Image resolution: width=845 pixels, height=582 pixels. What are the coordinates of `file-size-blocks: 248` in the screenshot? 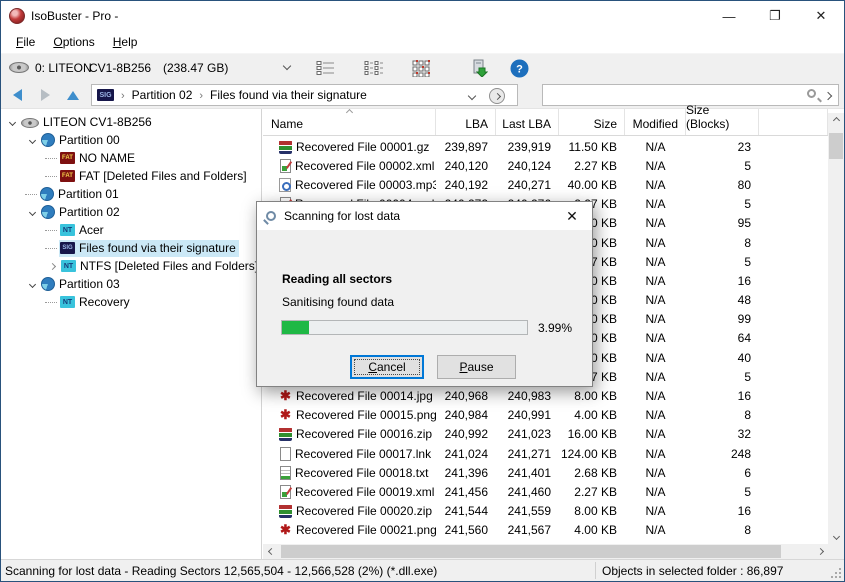 It's located at (740, 453).